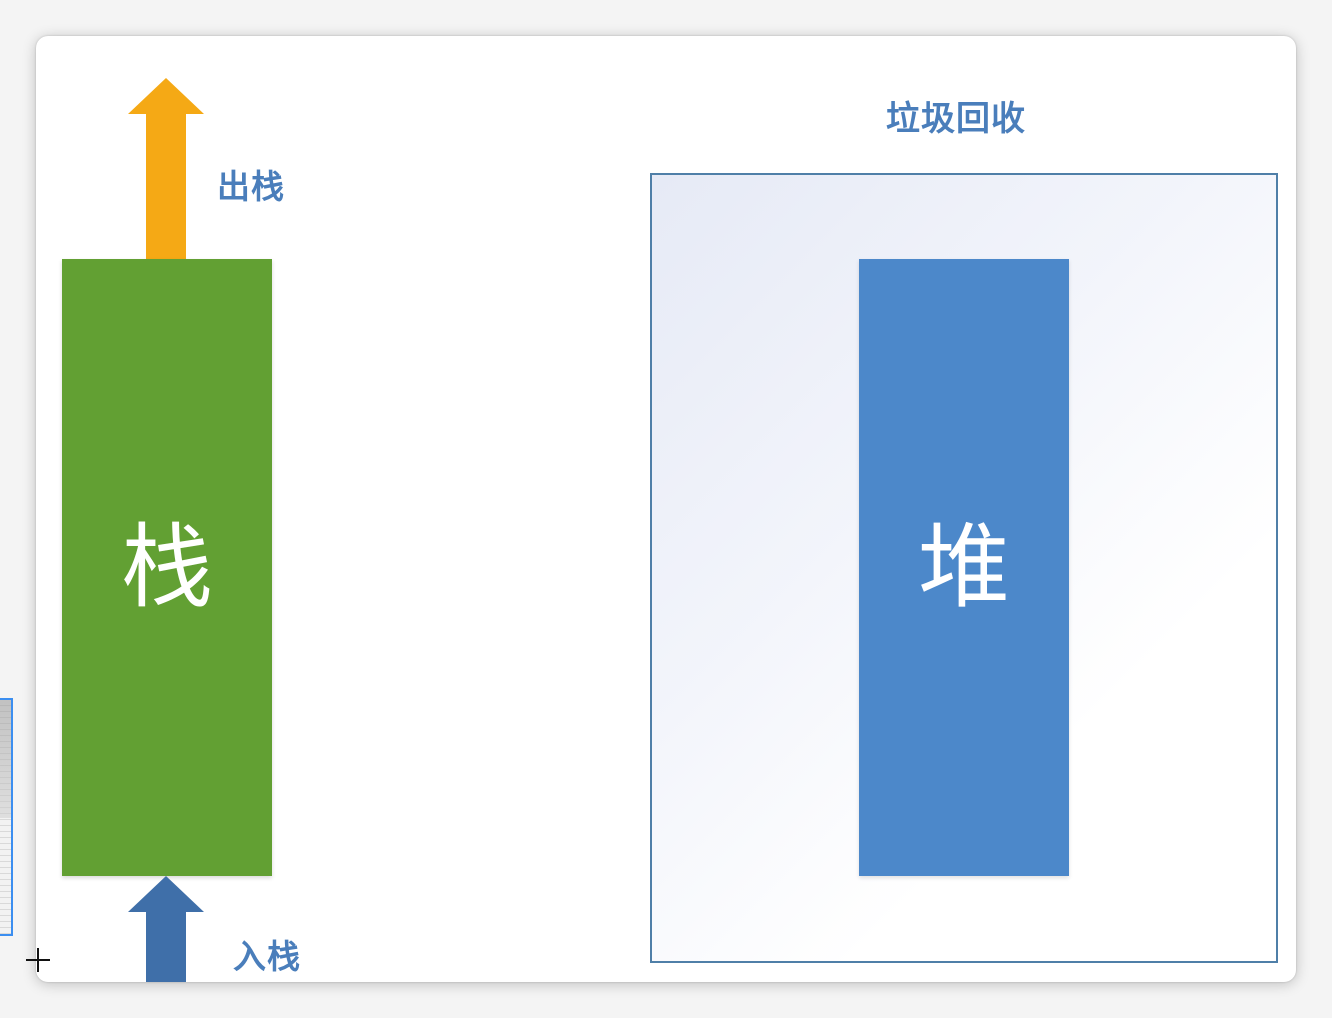  I want to click on pop-arrow-icon, so click(166, 169).